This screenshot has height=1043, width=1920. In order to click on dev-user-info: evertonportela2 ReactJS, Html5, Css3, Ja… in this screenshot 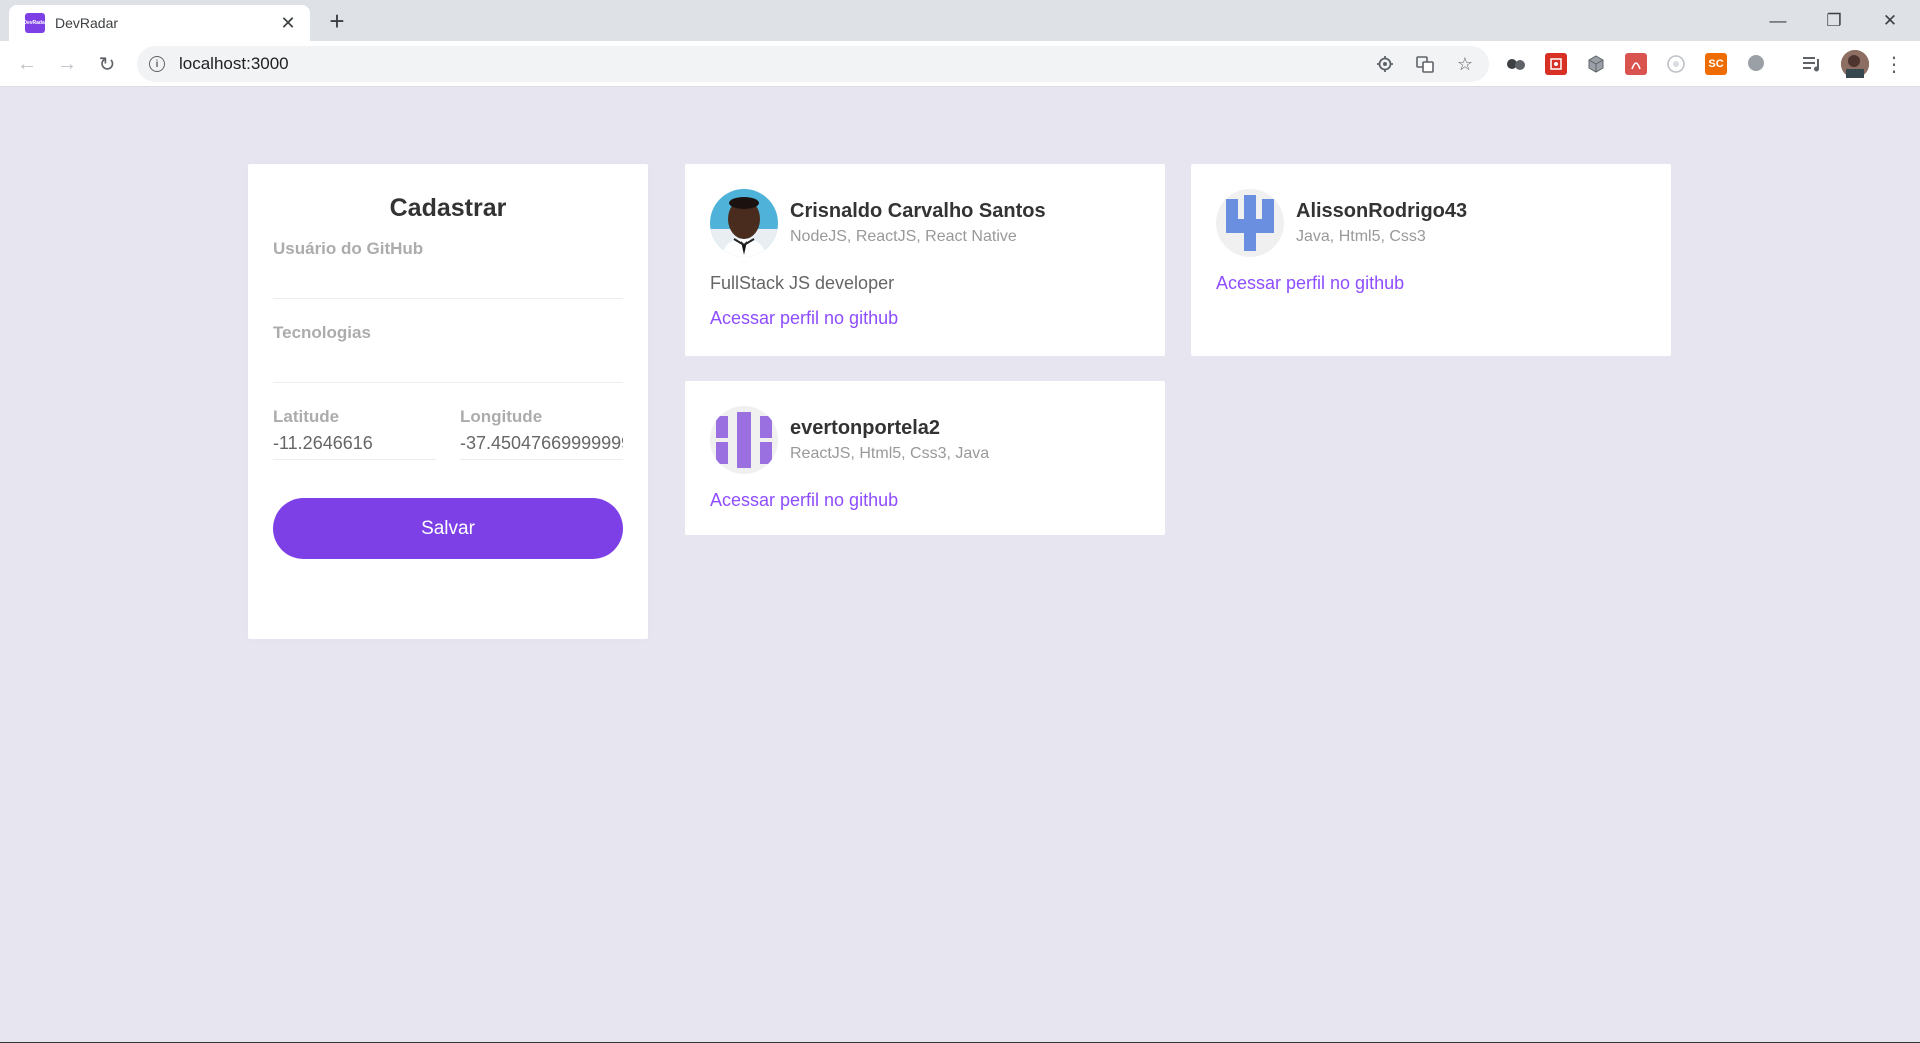, I will do `click(889, 440)`.